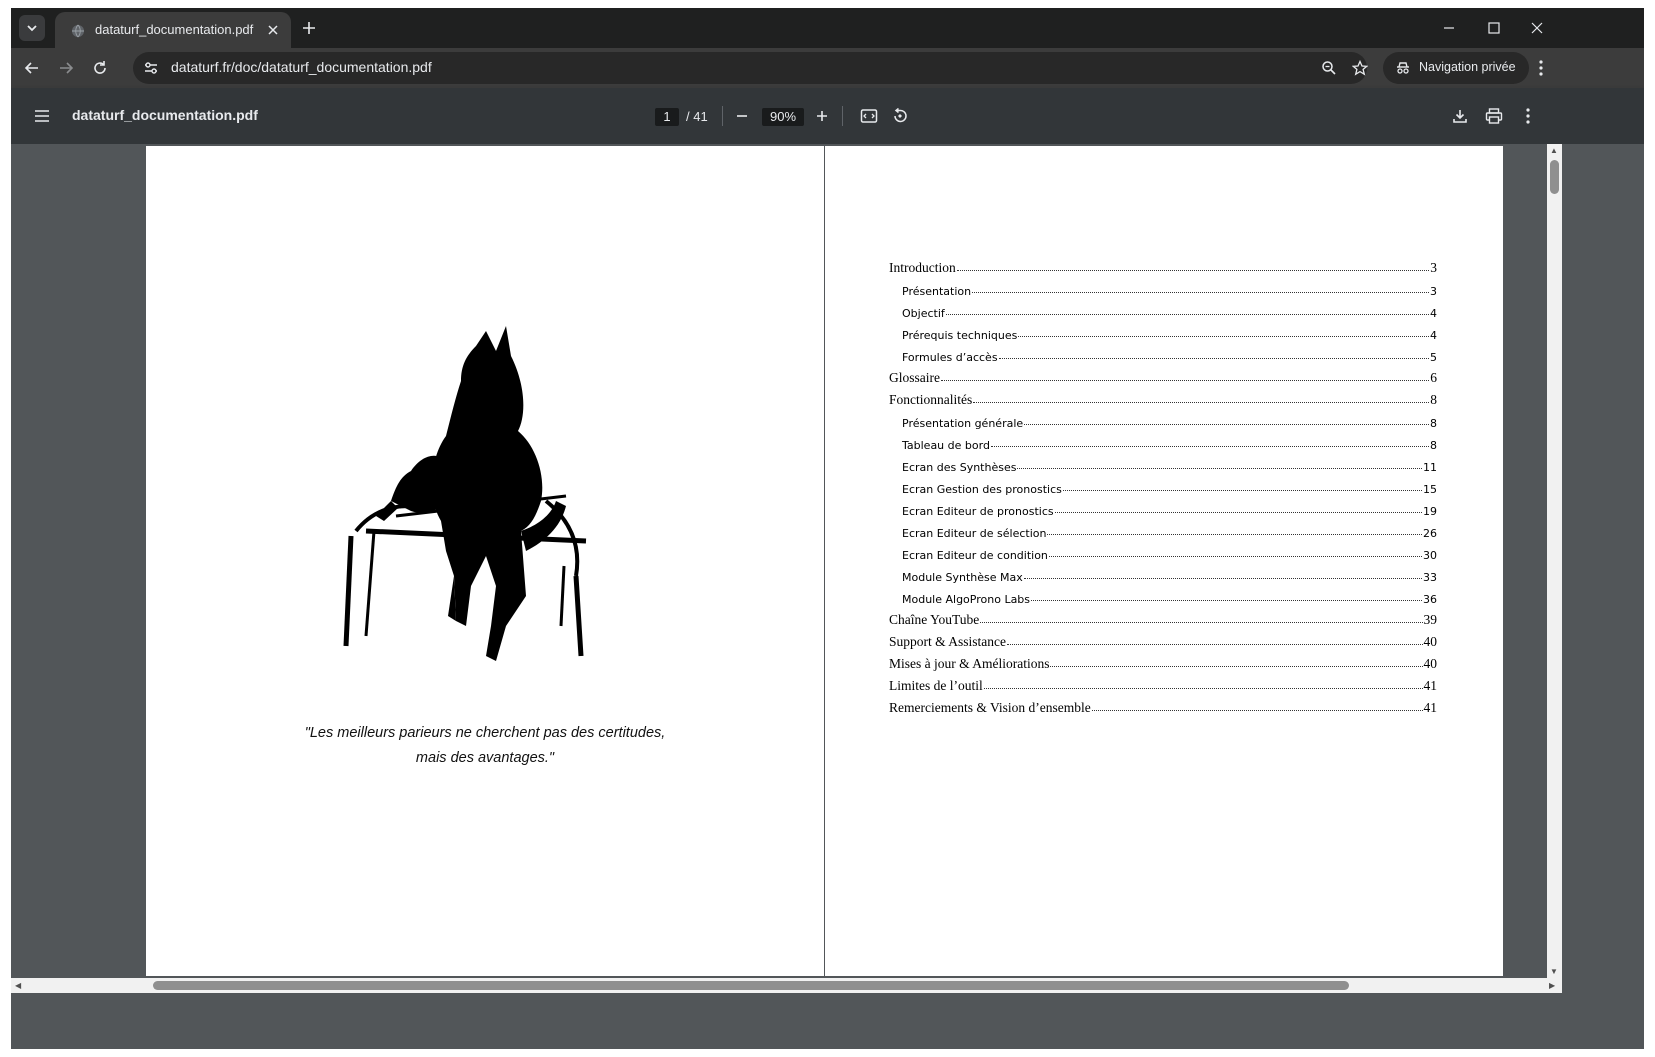  What do you see at coordinates (783, 117) in the screenshot?
I see `zoom-input: 90%` at bounding box center [783, 117].